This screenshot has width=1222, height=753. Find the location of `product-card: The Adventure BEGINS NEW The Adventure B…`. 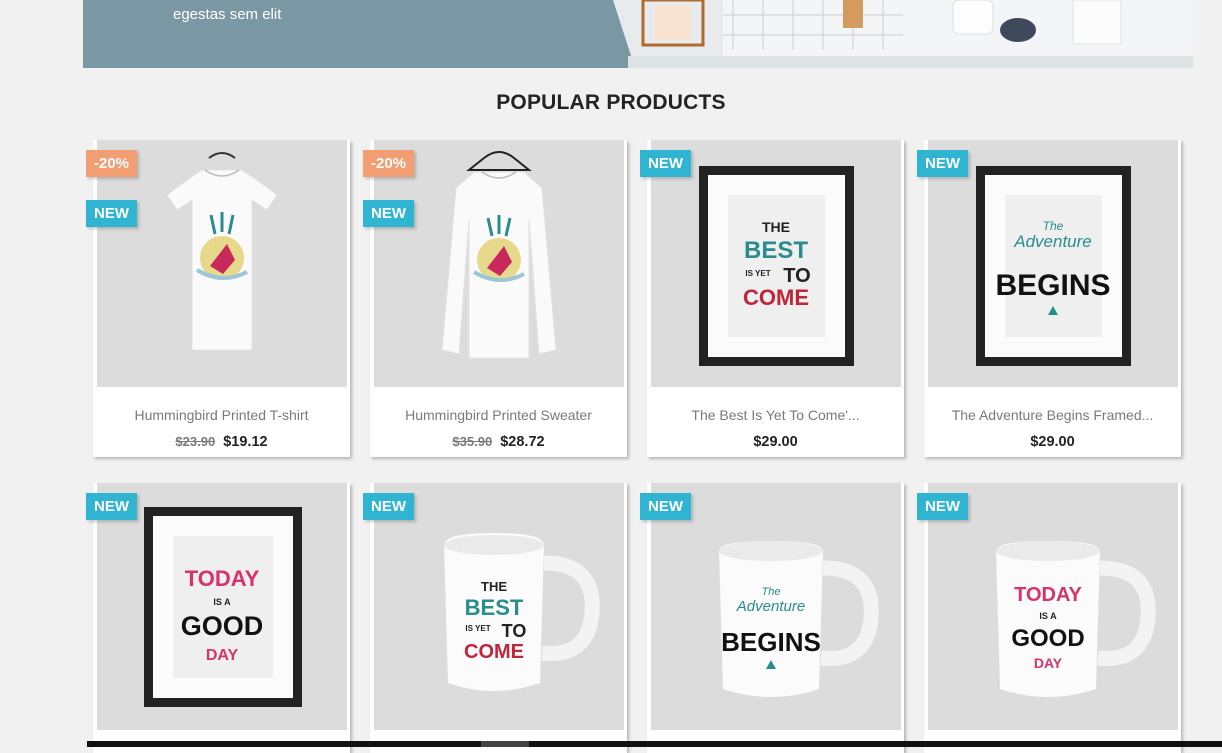

product-card: The Adventure BEGINS NEW The Adventure B… is located at coordinates (1049, 298).